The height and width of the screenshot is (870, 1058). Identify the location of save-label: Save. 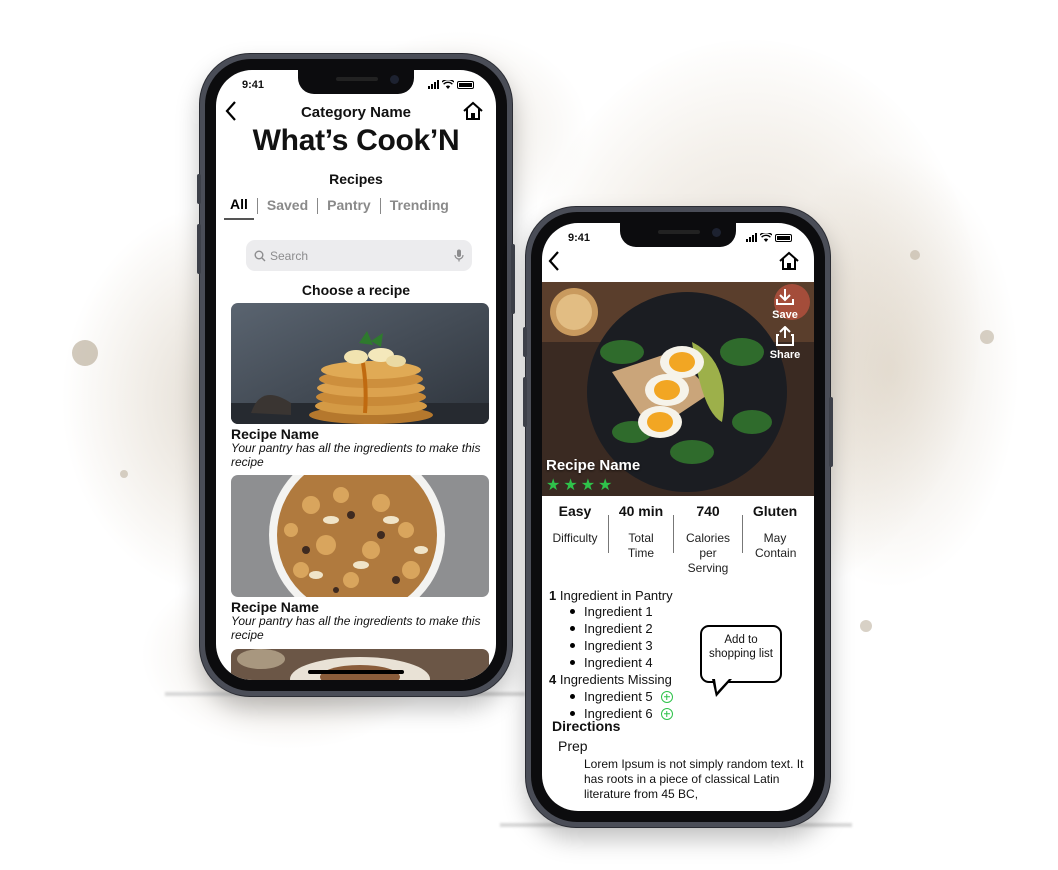
(785, 315).